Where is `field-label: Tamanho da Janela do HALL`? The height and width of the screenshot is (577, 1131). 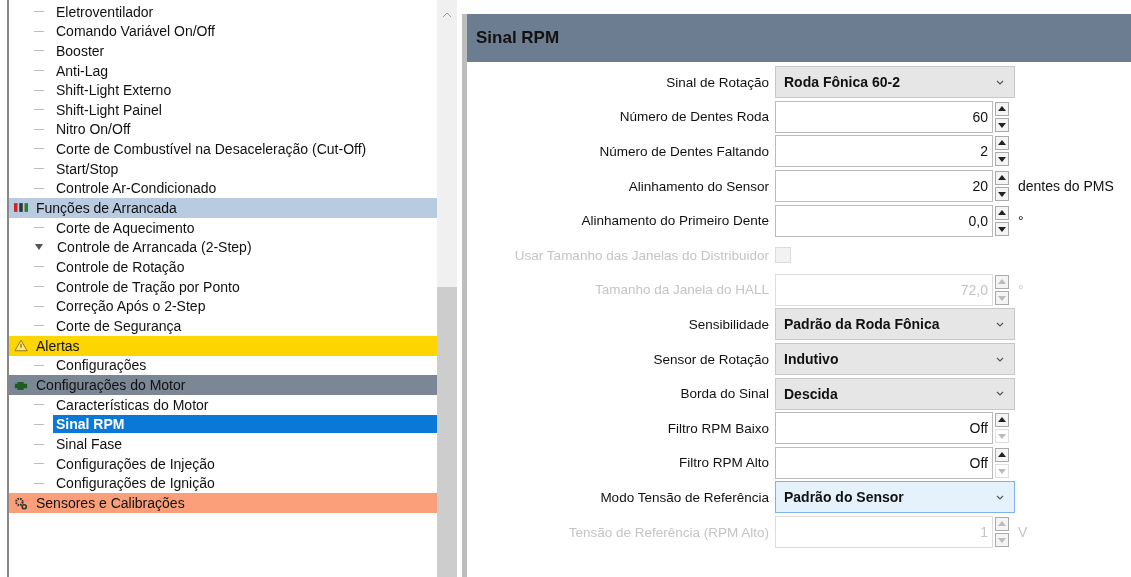
field-label: Tamanho da Janela do HALL is located at coordinates (681, 290).